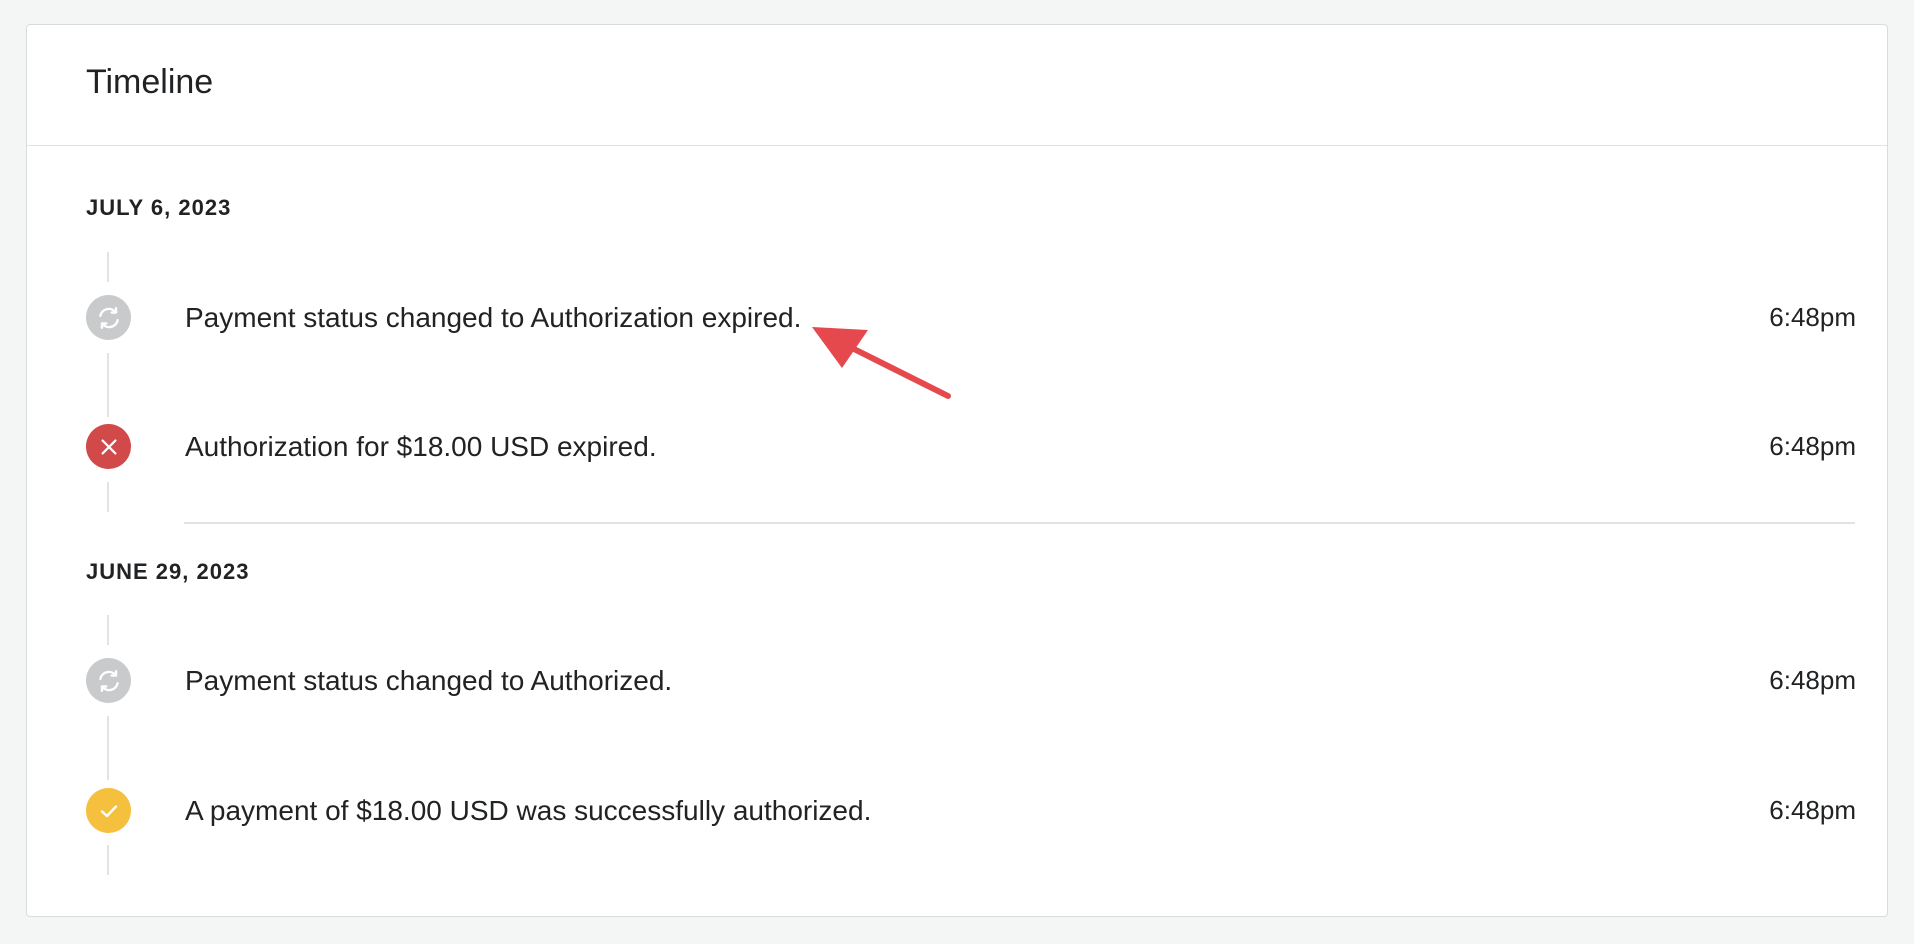 Image resolution: width=1914 pixels, height=944 pixels. I want to click on date-heading: JULY 6, 2023, so click(159, 207).